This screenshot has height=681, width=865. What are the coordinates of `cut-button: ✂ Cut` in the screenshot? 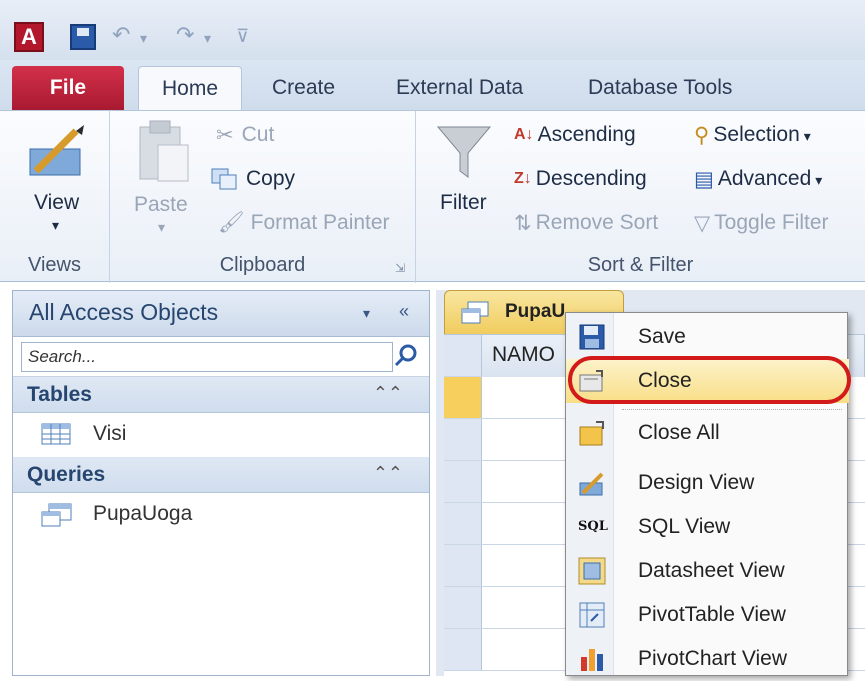 It's located at (245, 135).